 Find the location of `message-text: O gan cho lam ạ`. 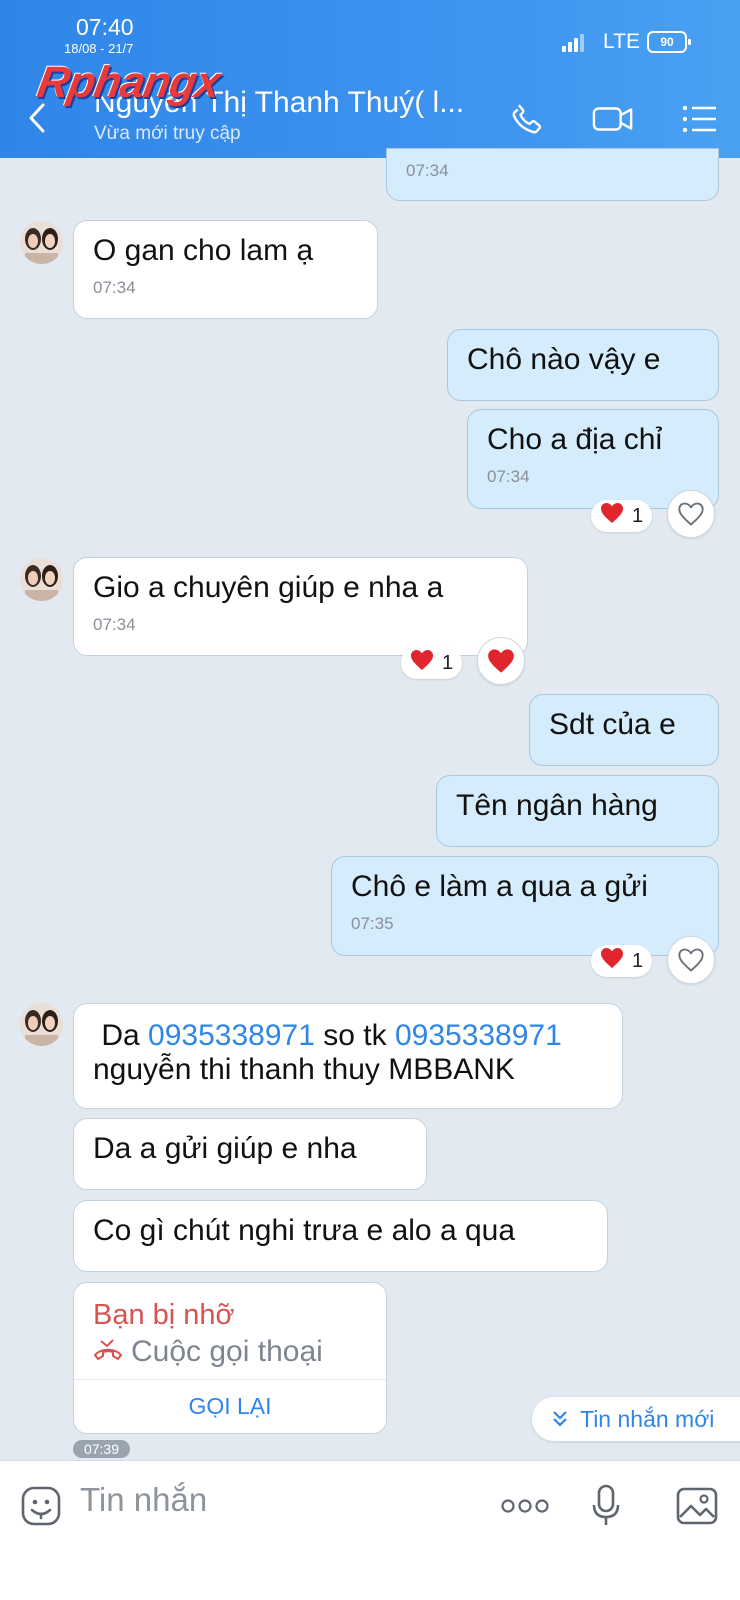

message-text: O gan cho lam ạ is located at coordinates (203, 250).